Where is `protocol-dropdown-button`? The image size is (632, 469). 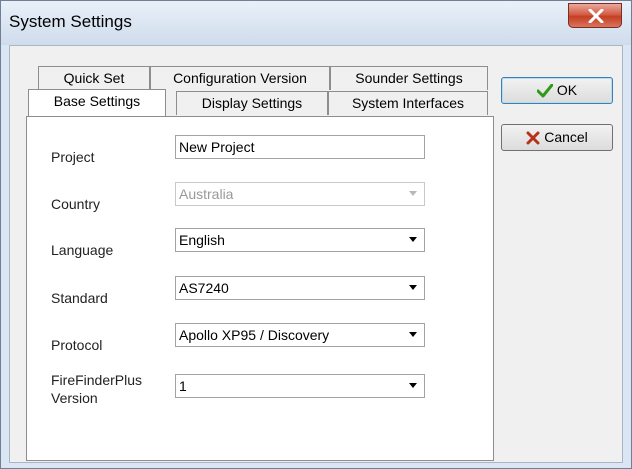 protocol-dropdown-button is located at coordinates (413, 335).